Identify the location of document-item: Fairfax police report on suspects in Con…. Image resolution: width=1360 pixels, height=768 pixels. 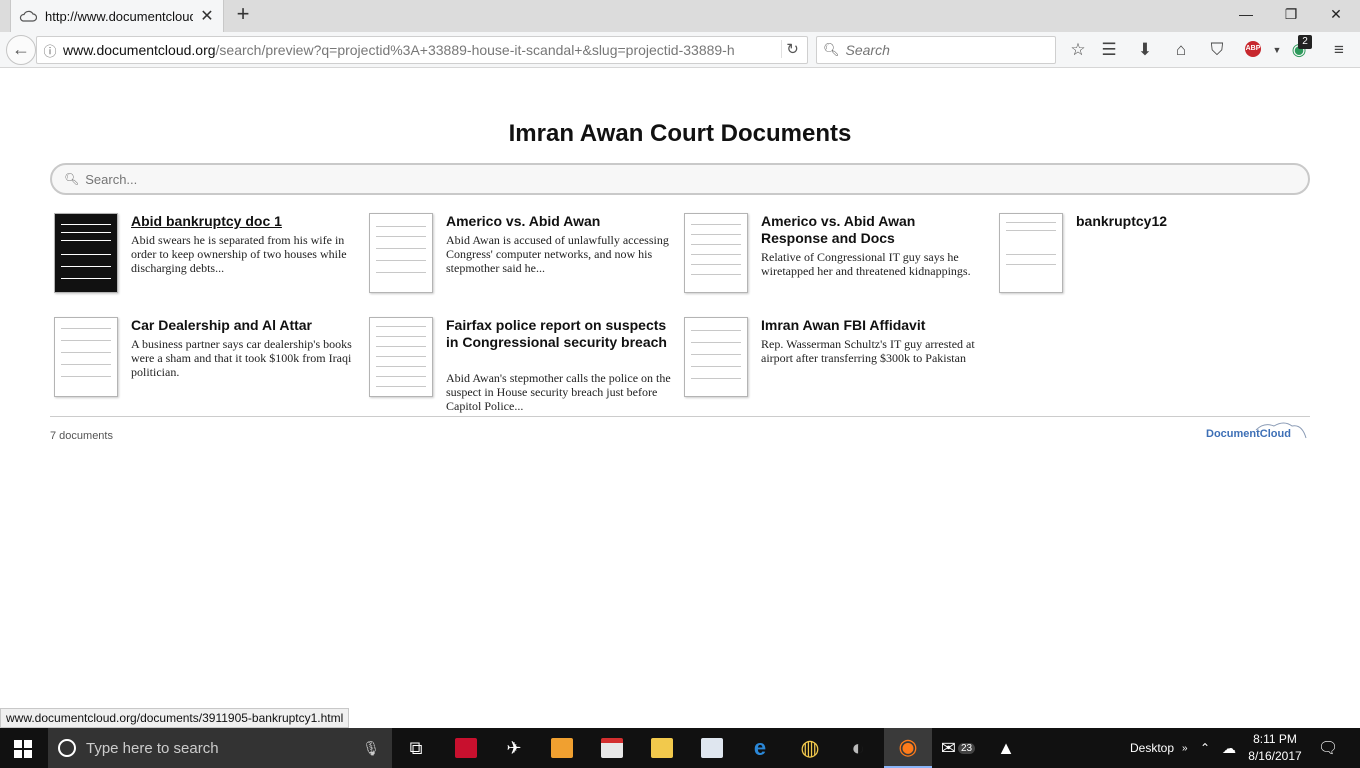
(520, 367).